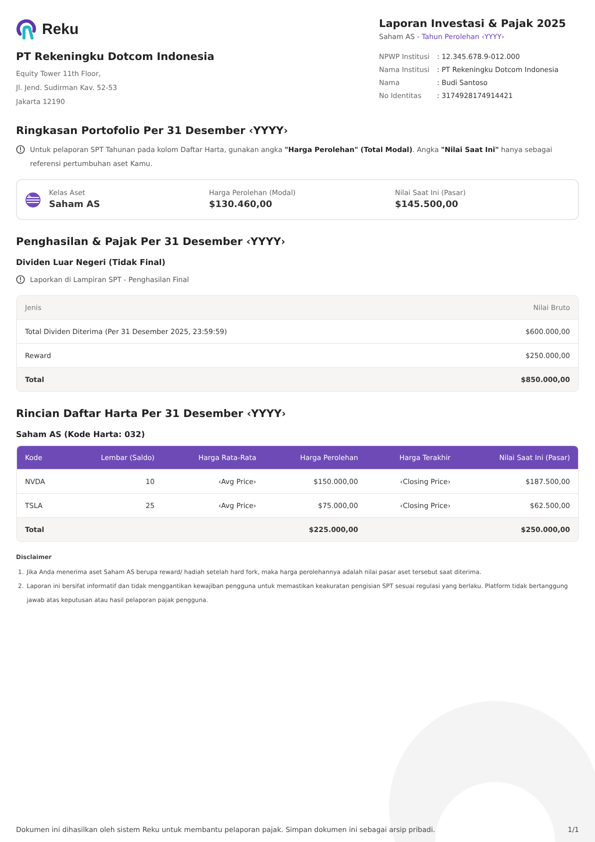 The image size is (595, 842). What do you see at coordinates (151, 242) in the screenshot?
I see `section-title: Penghasilan & Pajak Per 31 Desember ‹YYYY›` at bounding box center [151, 242].